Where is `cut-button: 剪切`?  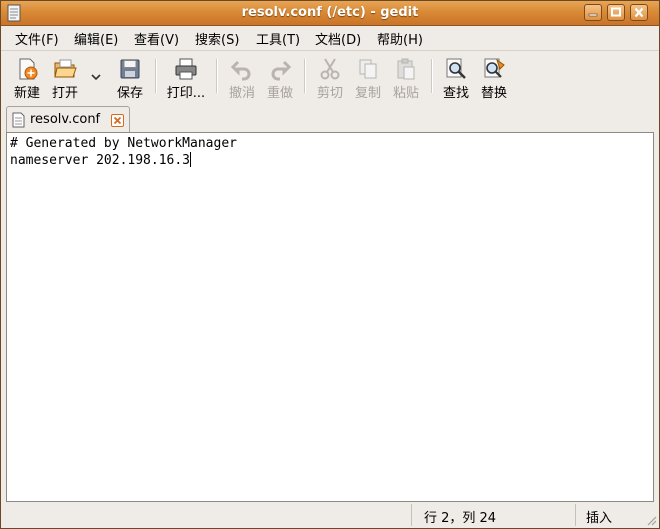
cut-button: 剪切 is located at coordinates (330, 77).